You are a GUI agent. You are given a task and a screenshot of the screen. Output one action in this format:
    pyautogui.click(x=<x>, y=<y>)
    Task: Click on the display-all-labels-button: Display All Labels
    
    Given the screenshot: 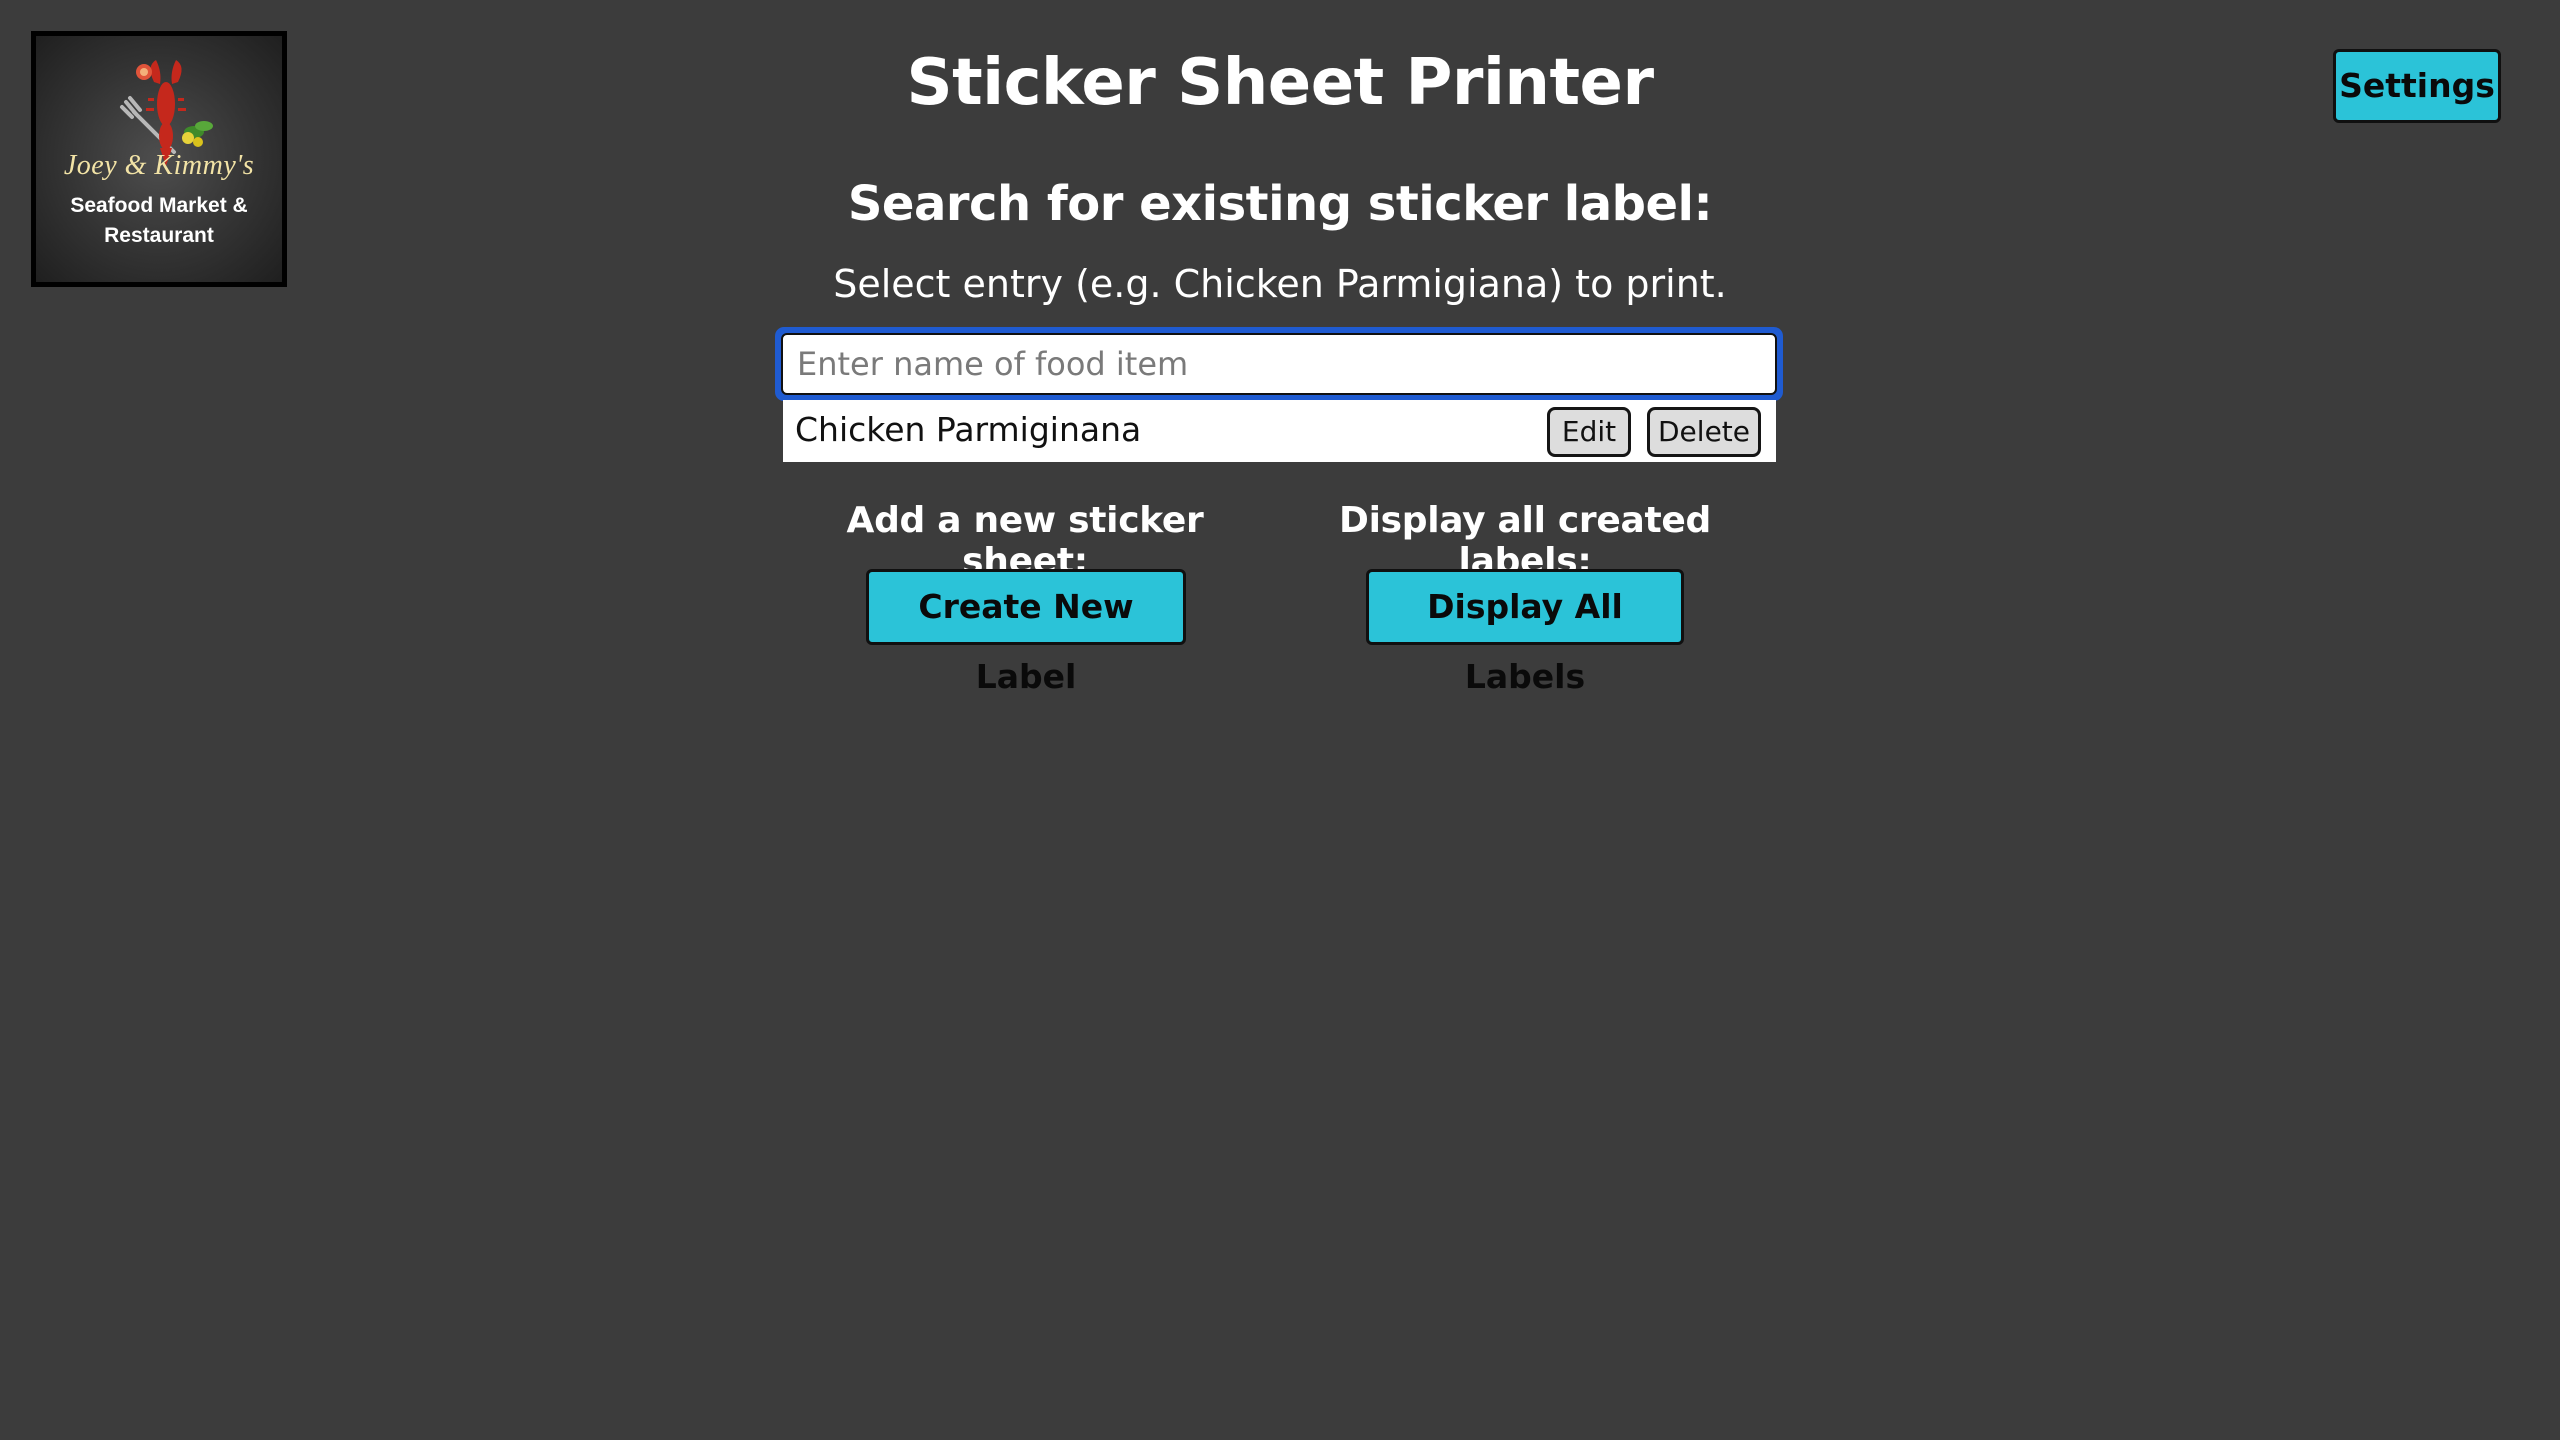 What is the action you would take?
    pyautogui.click(x=1525, y=632)
    